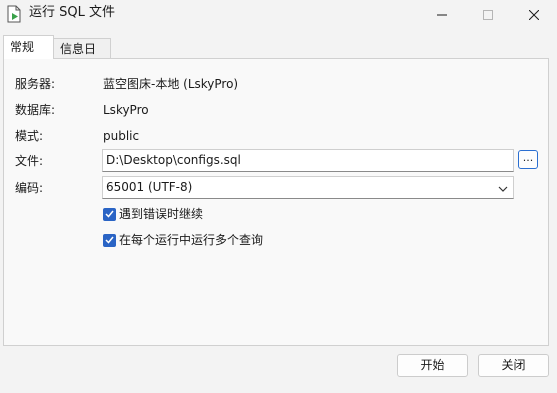 This screenshot has height=393, width=557. I want to click on maximize-icon, so click(488, 15).